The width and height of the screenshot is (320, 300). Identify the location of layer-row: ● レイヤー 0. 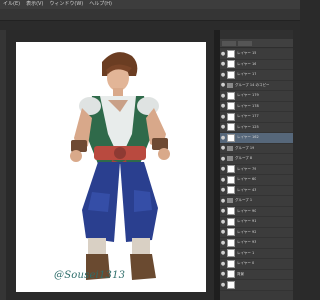
(256, 264).